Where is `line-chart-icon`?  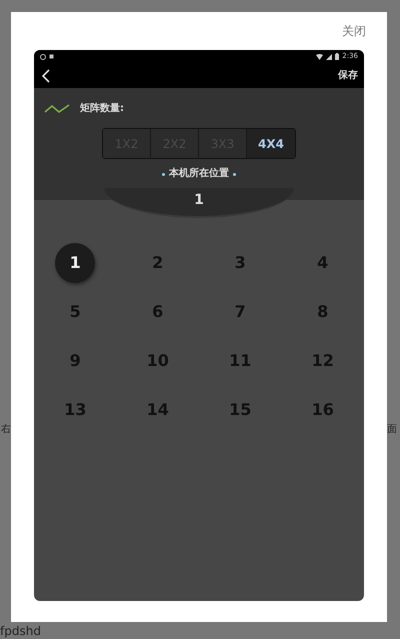
line-chart-icon is located at coordinates (57, 109).